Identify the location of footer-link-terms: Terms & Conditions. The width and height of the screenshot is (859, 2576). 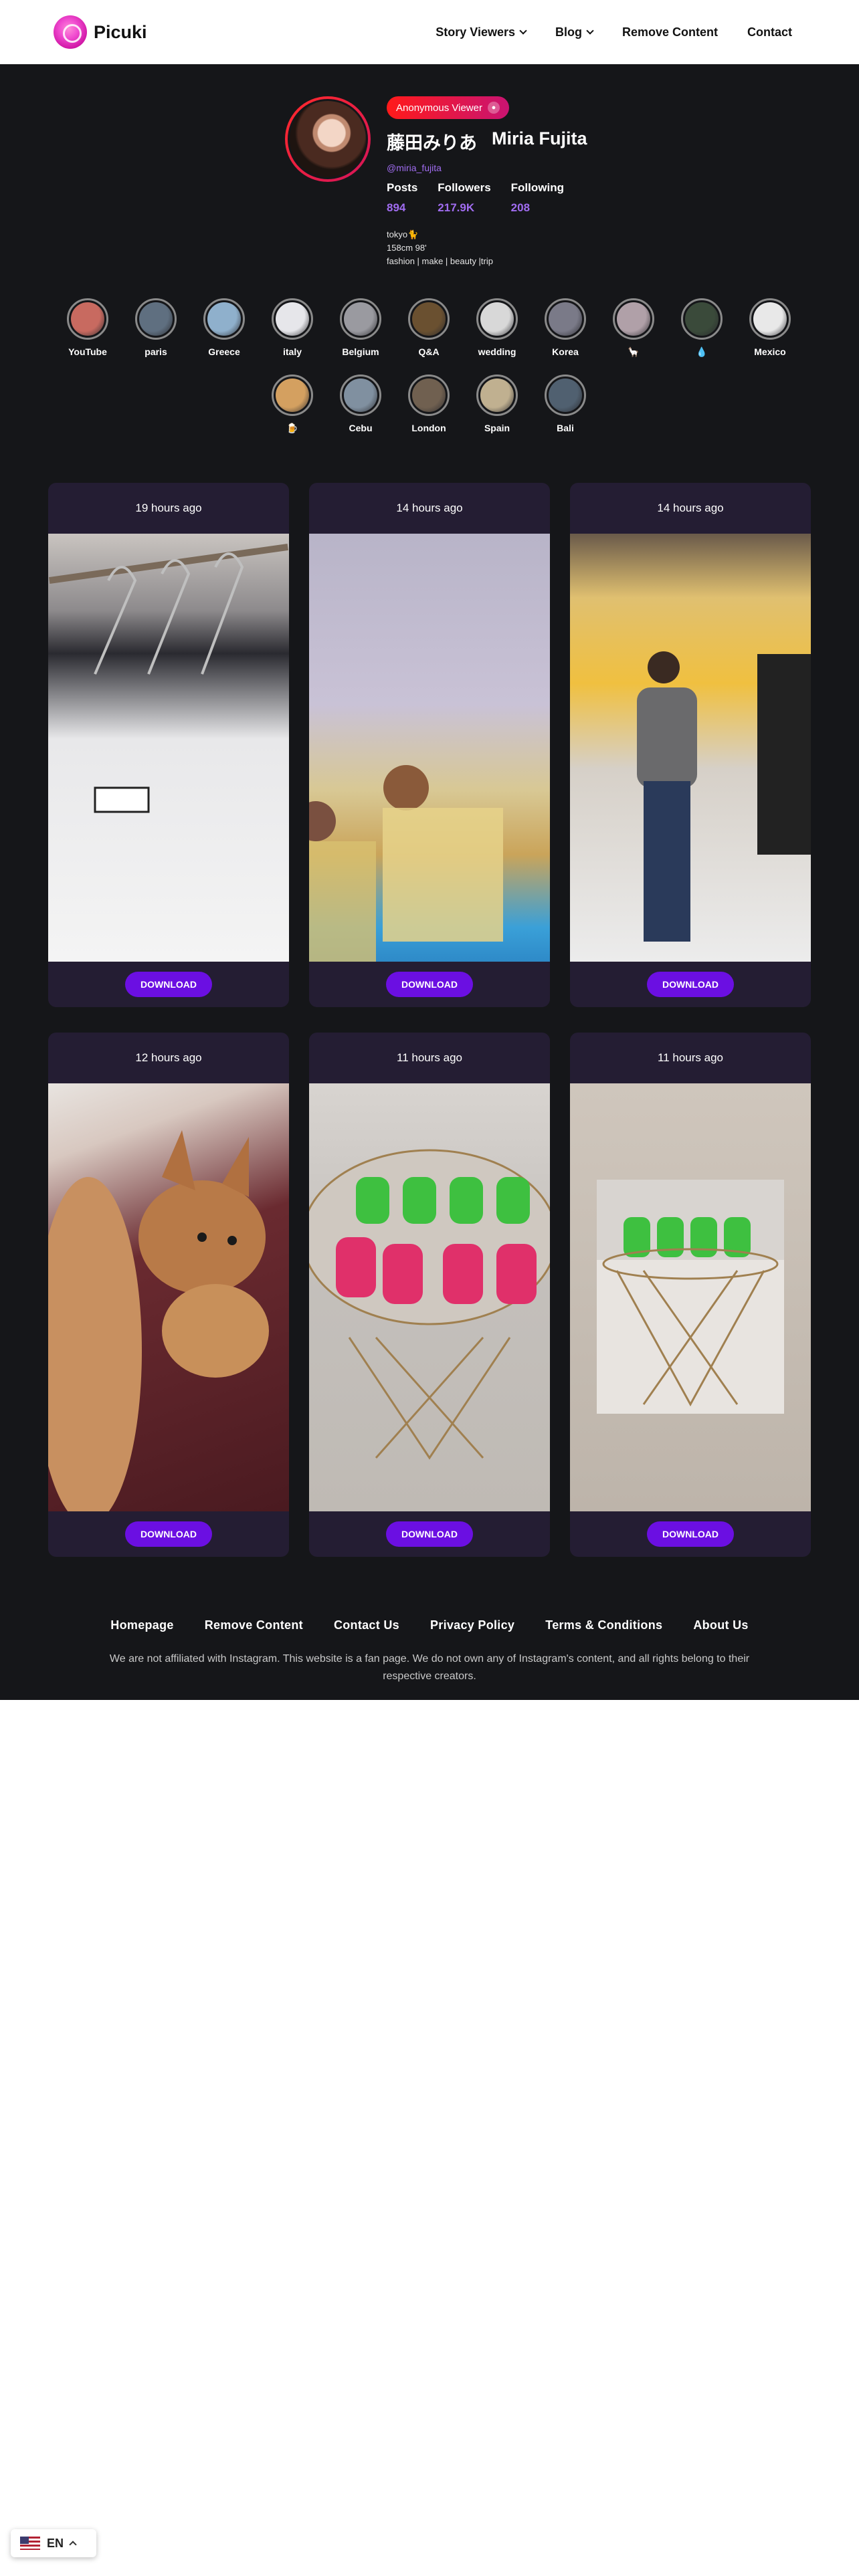
(603, 1625).